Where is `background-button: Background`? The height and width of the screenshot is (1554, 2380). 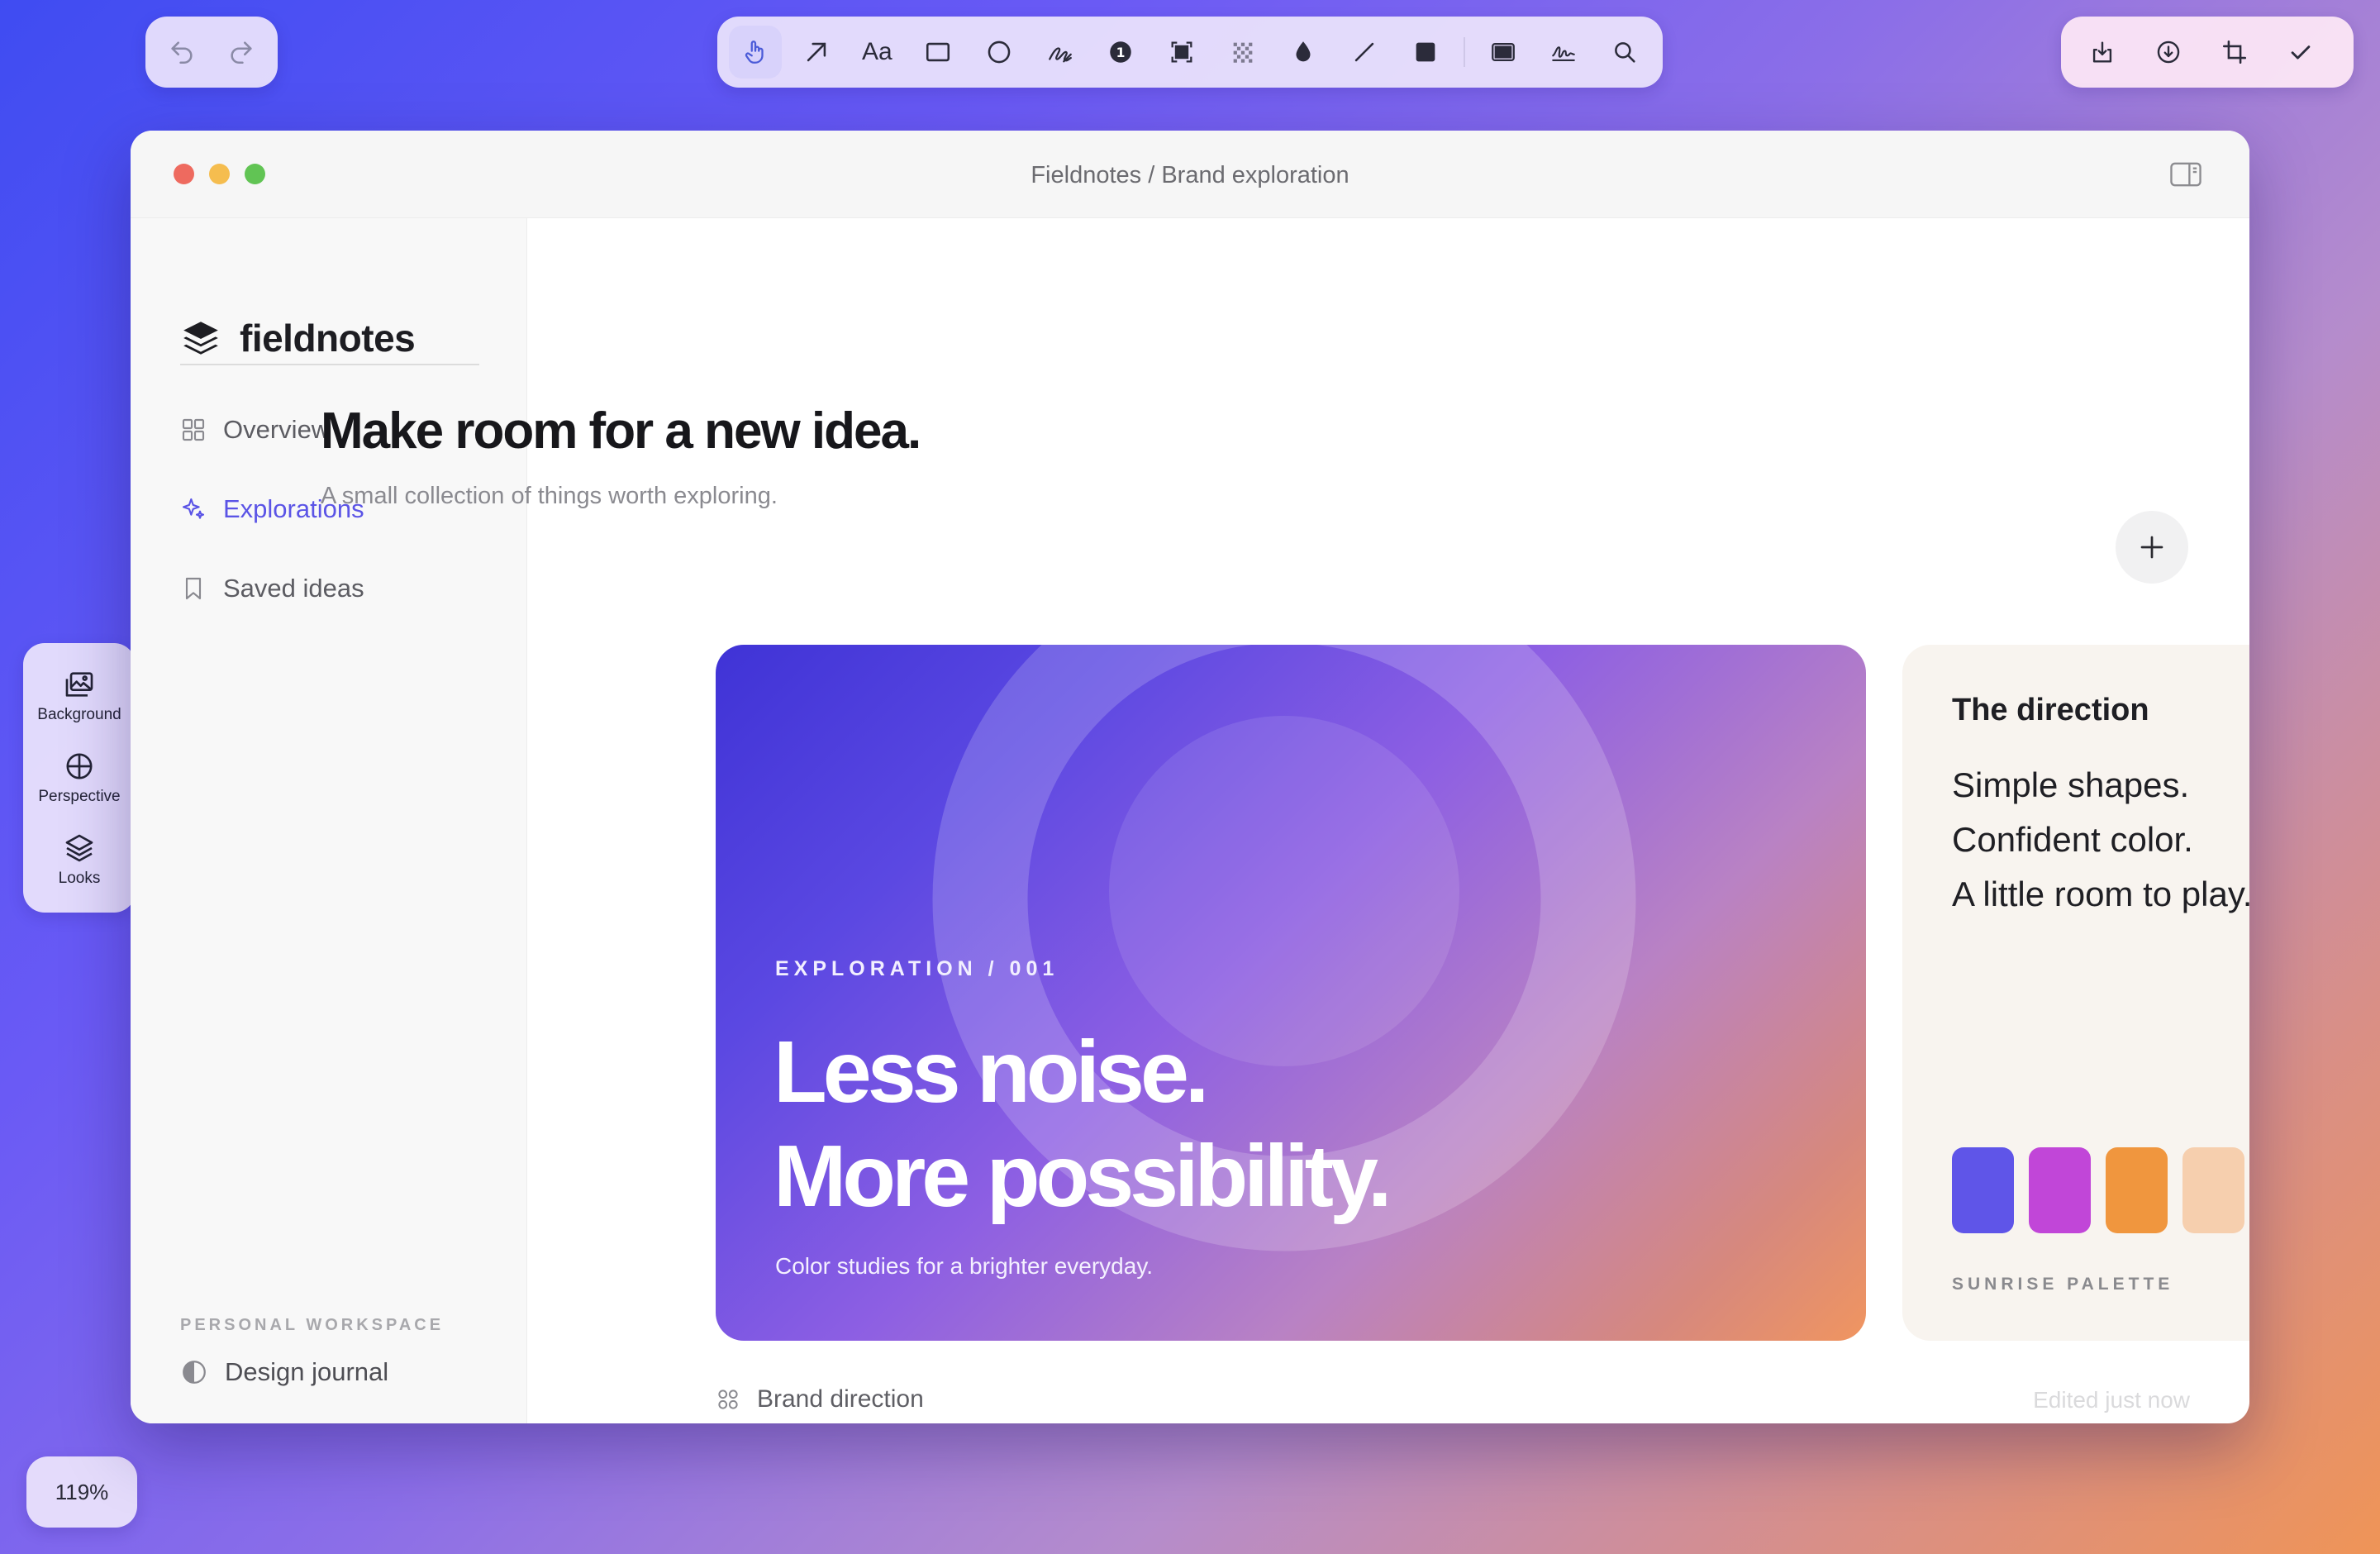
background-button: Background is located at coordinates (79, 696).